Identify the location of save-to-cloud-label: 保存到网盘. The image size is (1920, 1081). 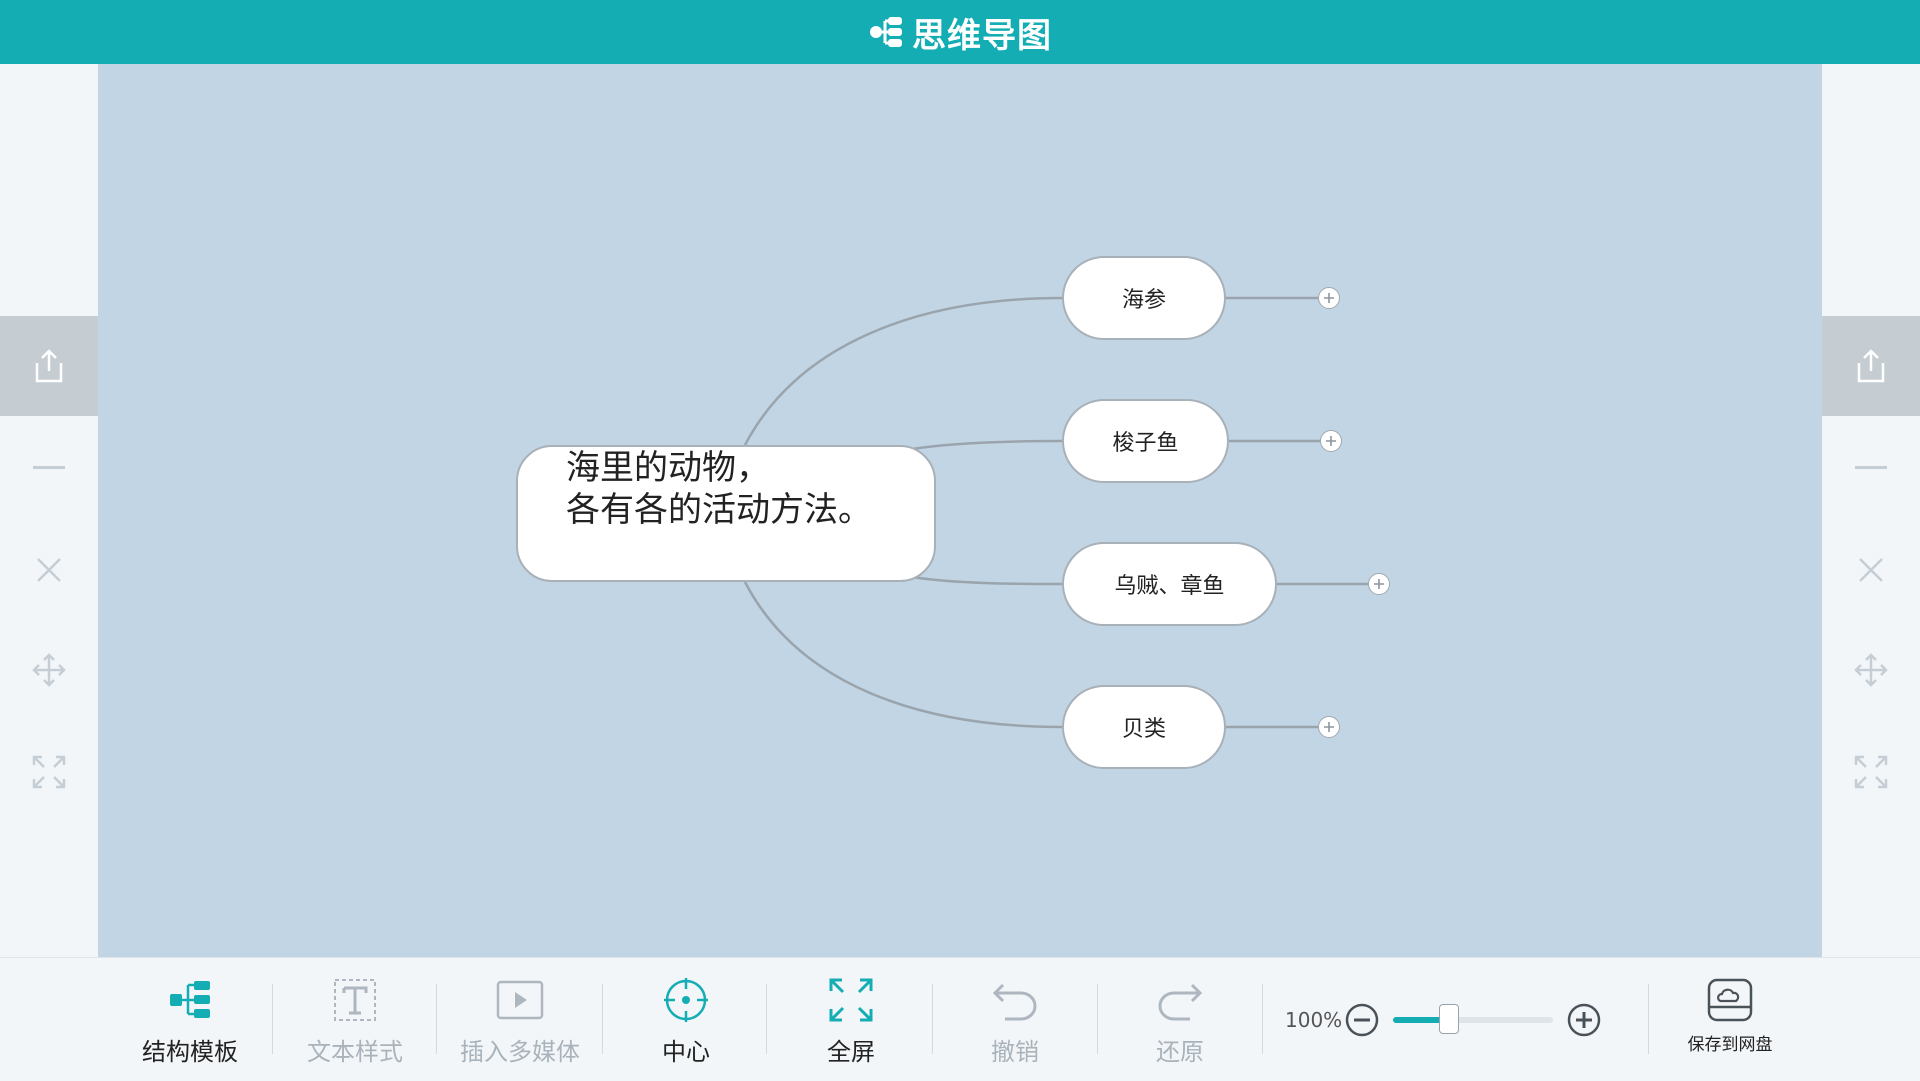
(1730, 1045).